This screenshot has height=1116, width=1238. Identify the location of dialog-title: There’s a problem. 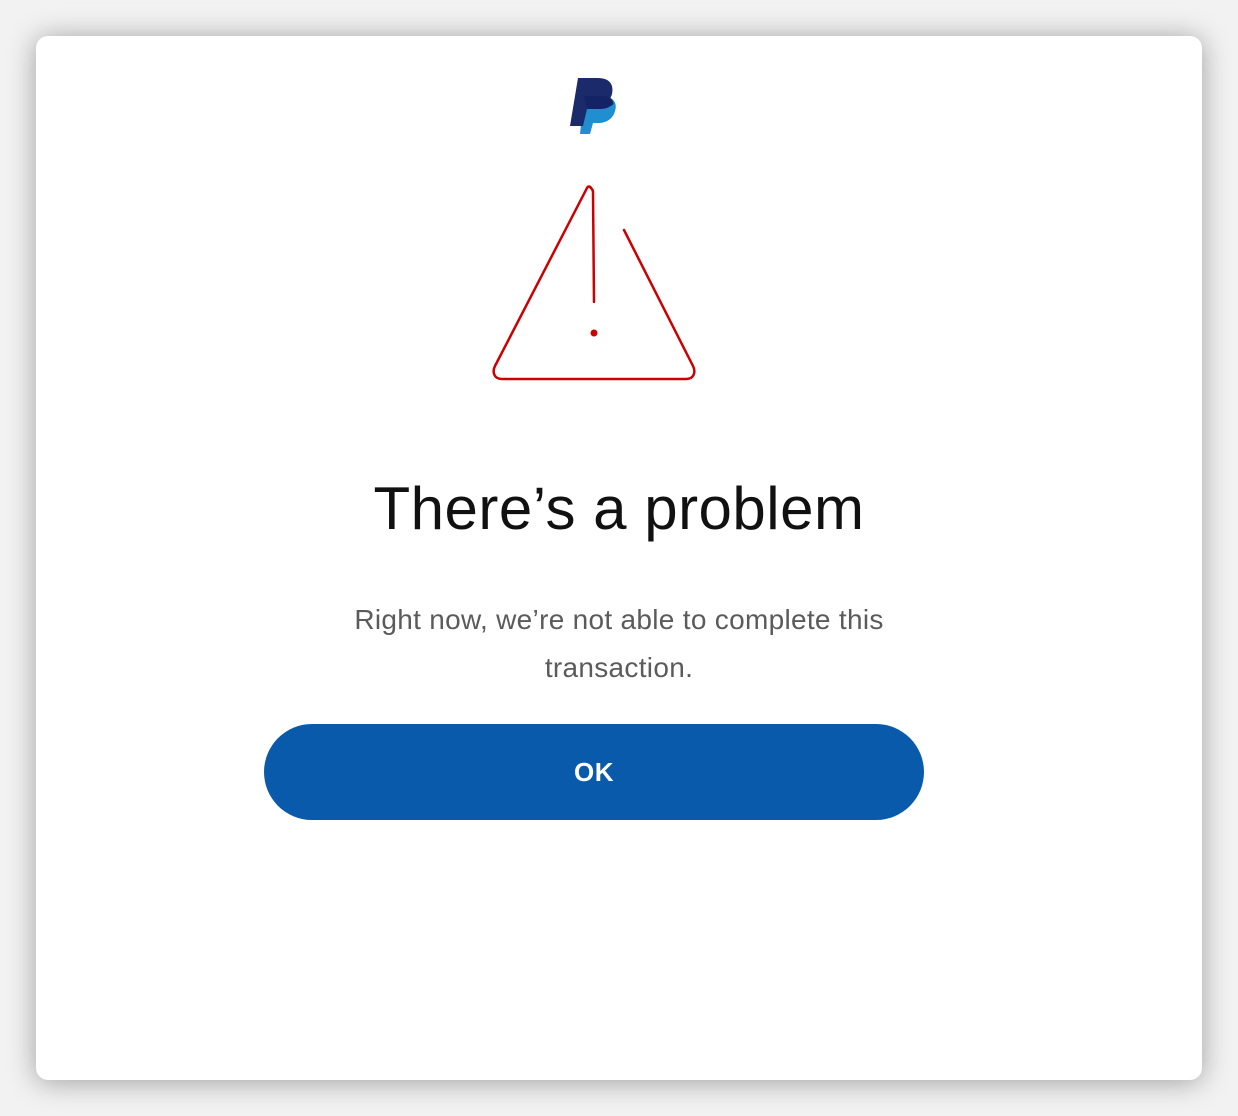
(619, 508).